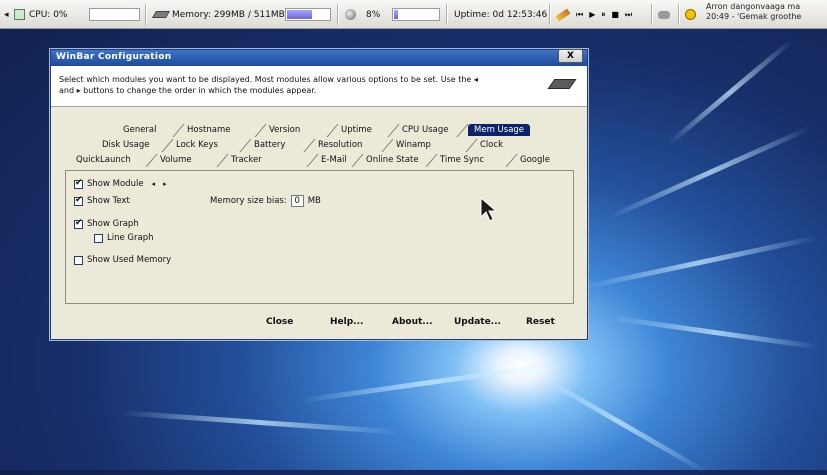  What do you see at coordinates (373, 14) in the screenshot?
I see `disk-label: 8%` at bounding box center [373, 14].